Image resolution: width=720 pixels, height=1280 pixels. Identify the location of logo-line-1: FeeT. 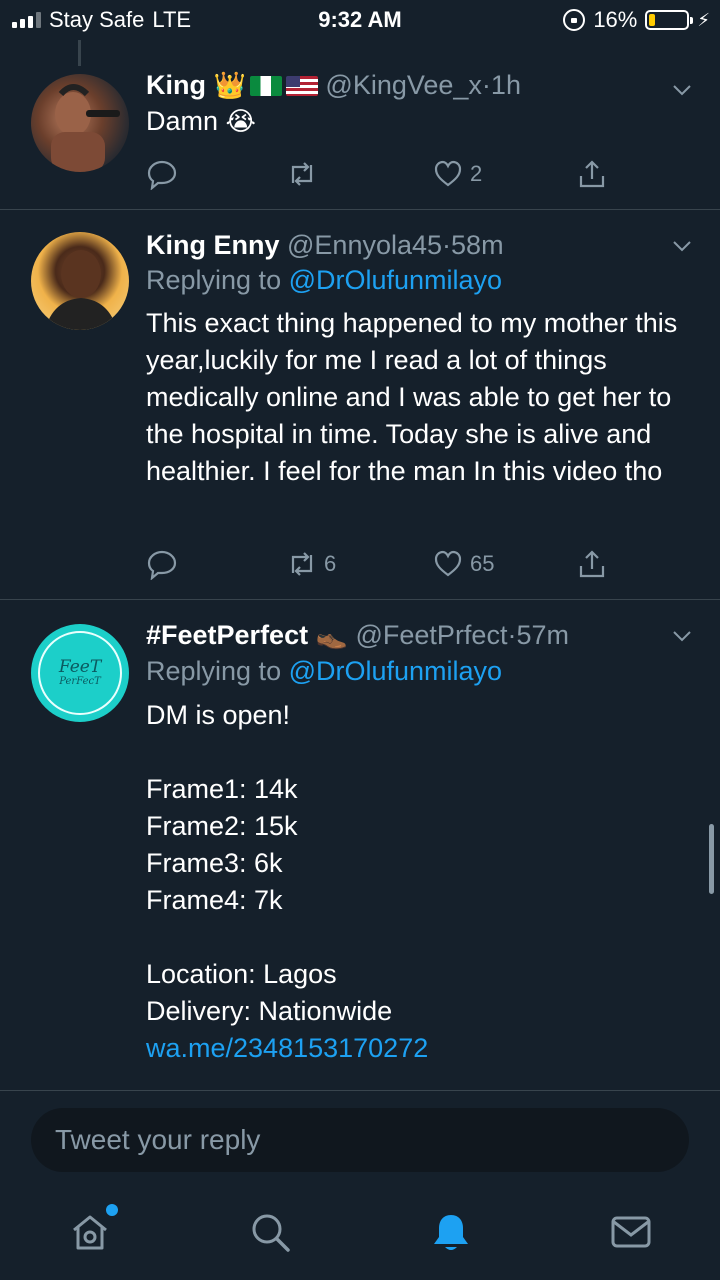
(80, 667).